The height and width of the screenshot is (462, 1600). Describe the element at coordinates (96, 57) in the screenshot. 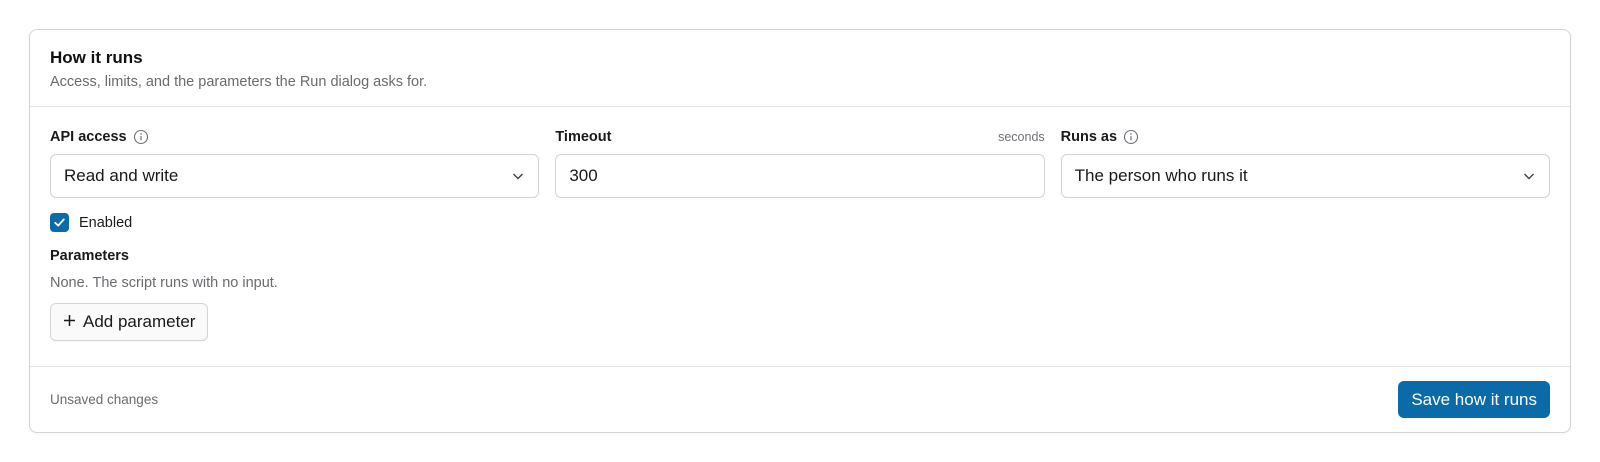

I see `section-title: How it runs` at that location.